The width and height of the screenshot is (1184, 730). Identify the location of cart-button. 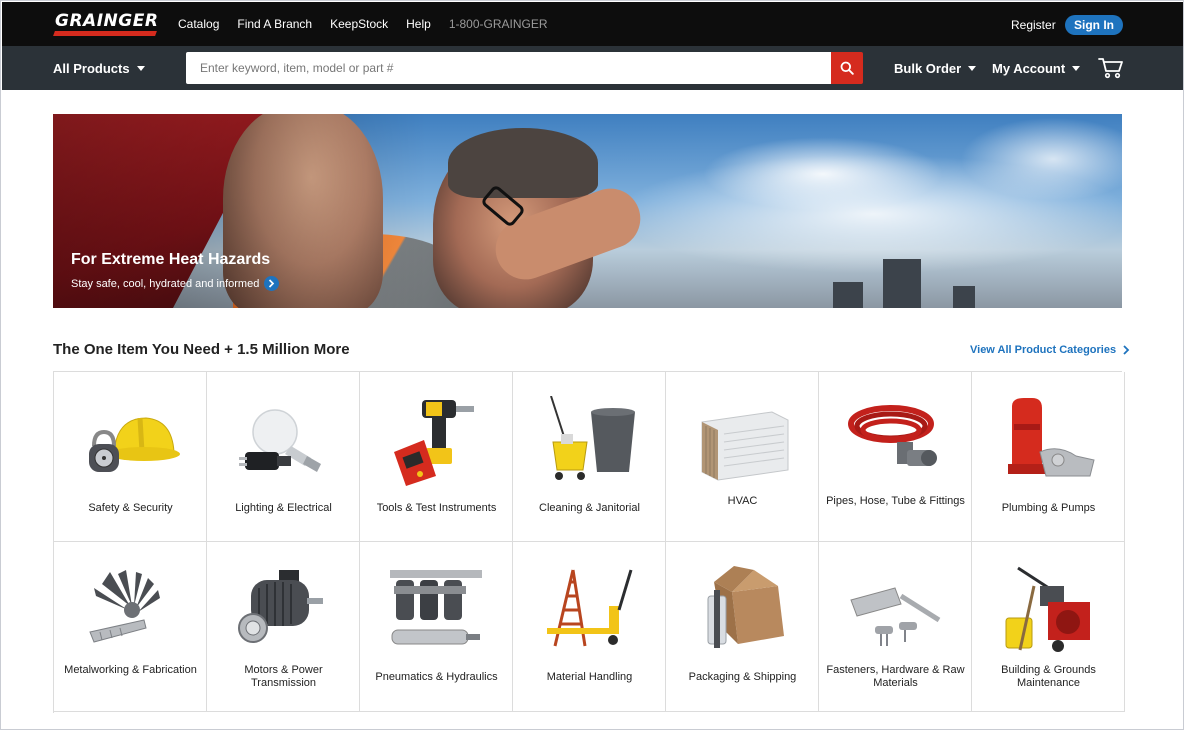
(1111, 68).